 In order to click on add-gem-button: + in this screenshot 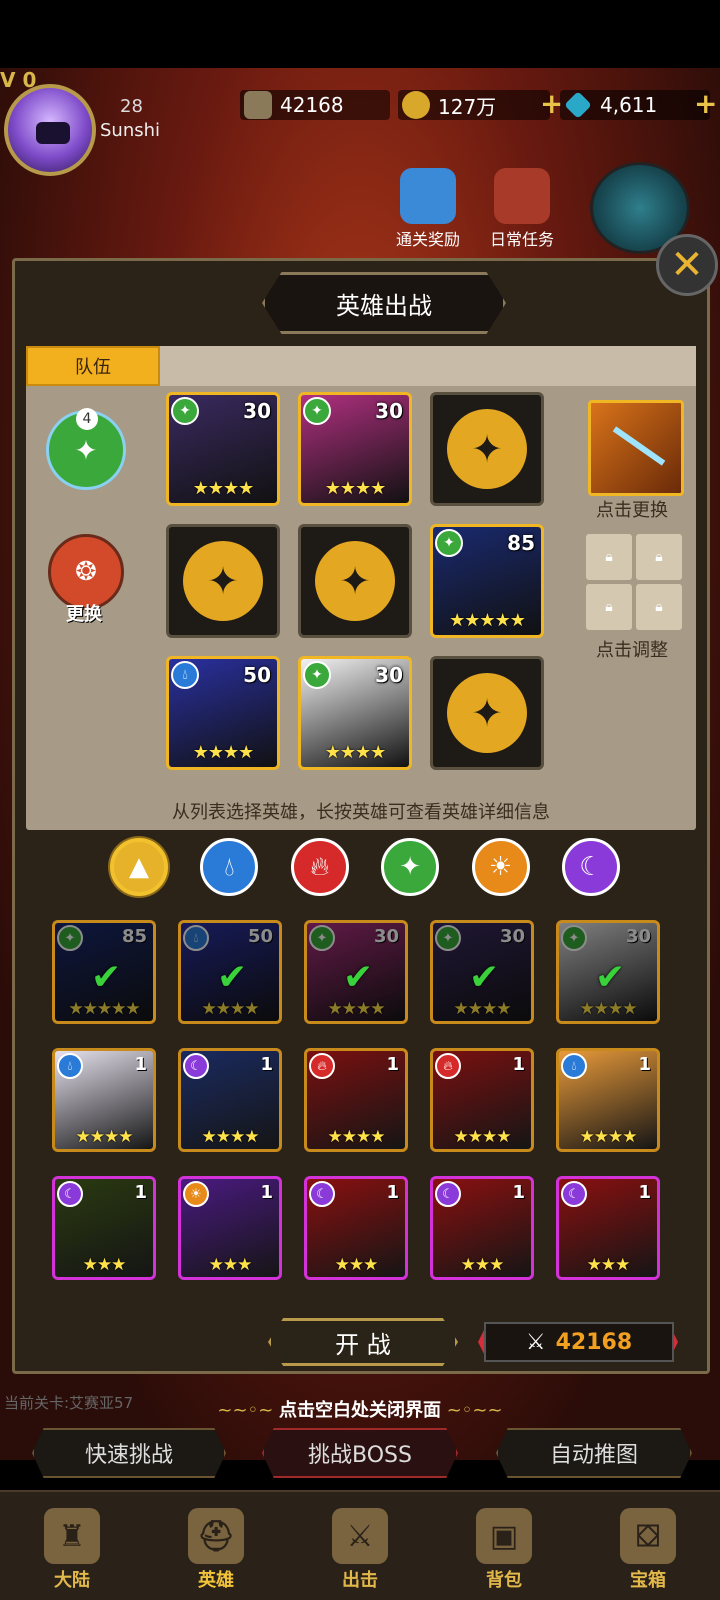, I will do `click(705, 104)`.